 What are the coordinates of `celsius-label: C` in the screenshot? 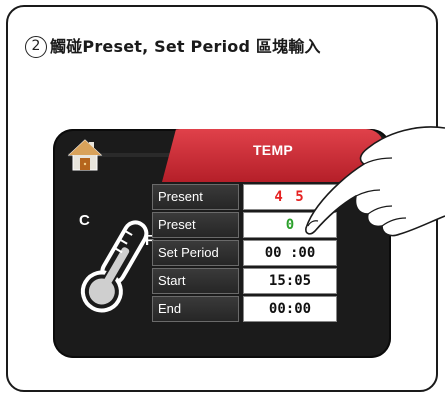 It's located at (84, 220).